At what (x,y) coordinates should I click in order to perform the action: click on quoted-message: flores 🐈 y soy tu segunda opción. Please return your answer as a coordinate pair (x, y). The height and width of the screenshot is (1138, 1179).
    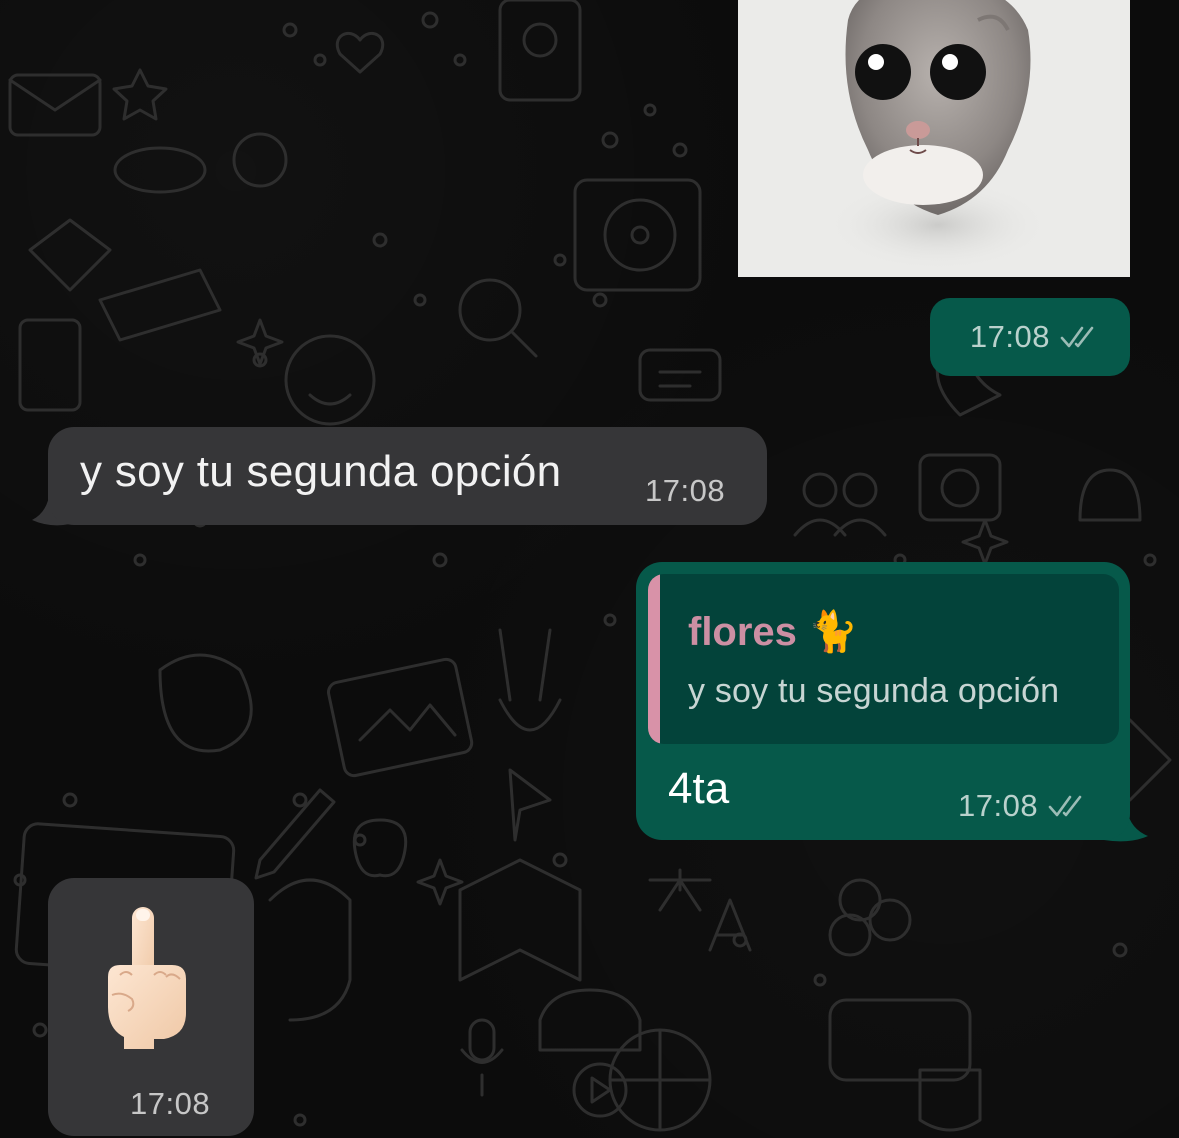
    Looking at the image, I should click on (883, 659).